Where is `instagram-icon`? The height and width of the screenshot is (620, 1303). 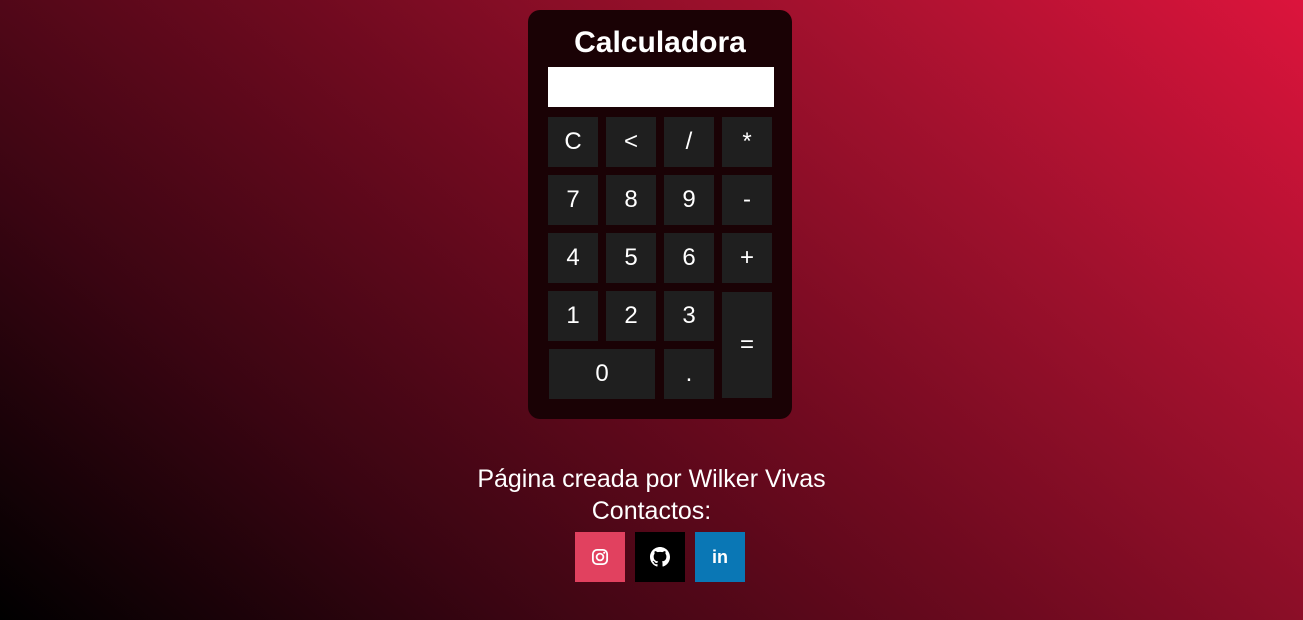 instagram-icon is located at coordinates (600, 557).